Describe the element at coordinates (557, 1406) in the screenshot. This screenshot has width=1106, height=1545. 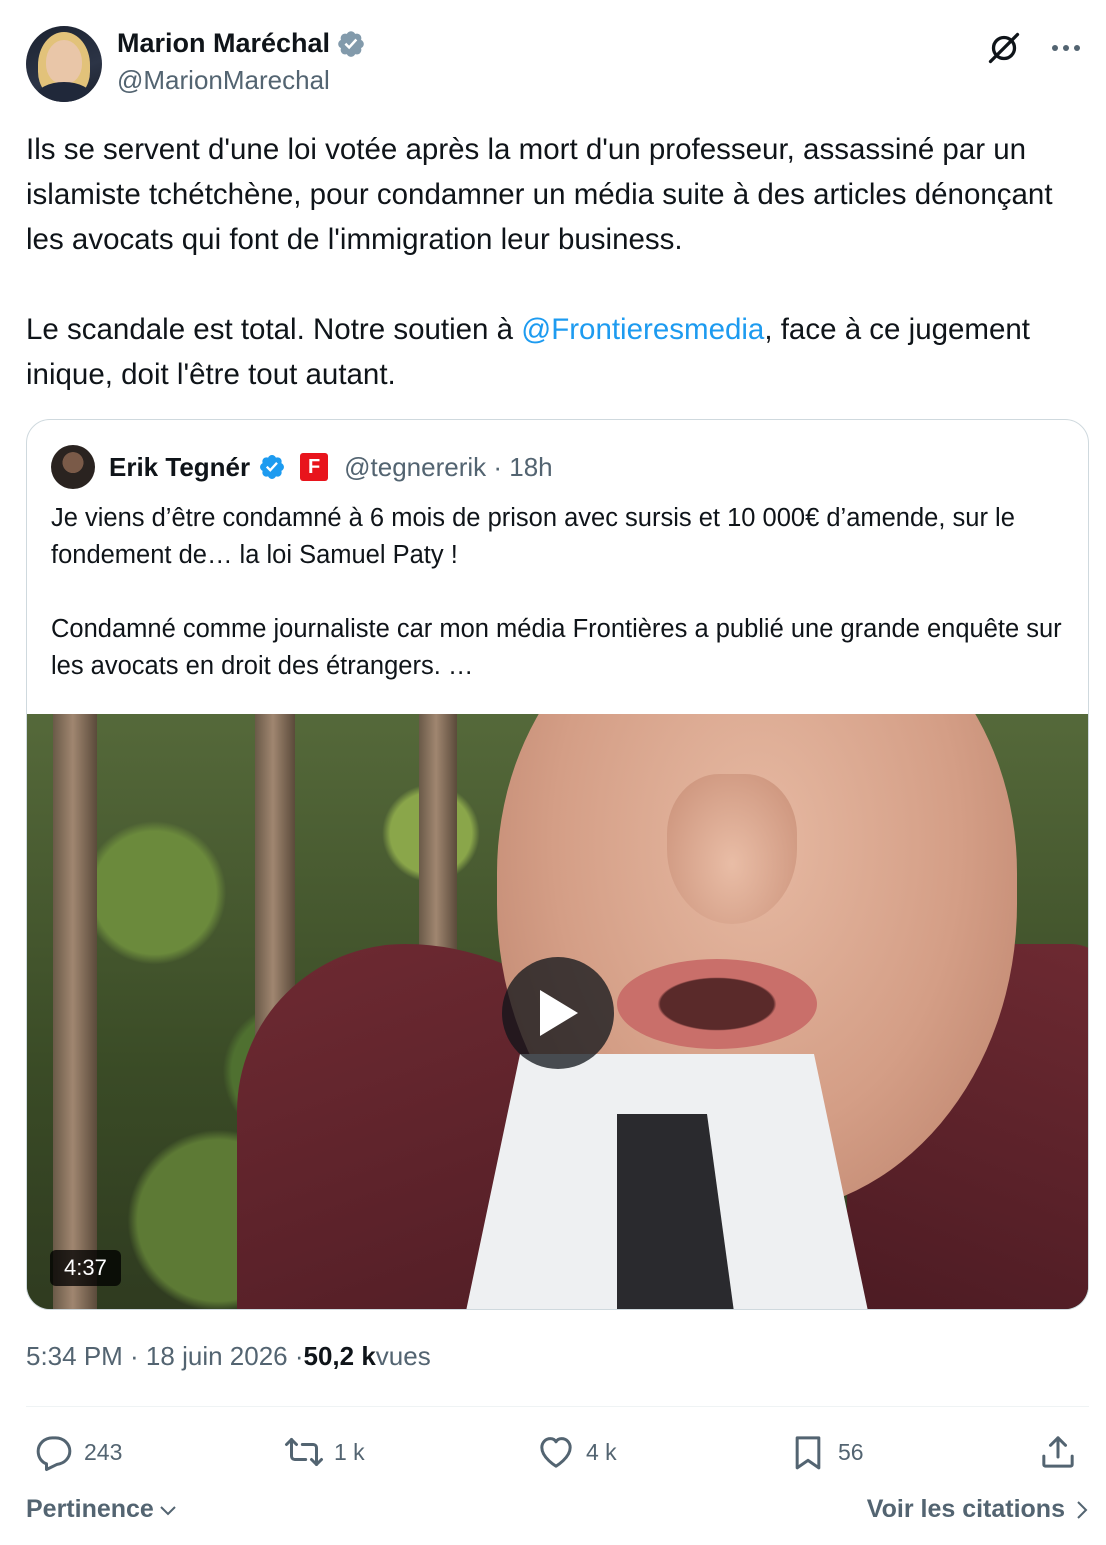
I see `divider` at that location.